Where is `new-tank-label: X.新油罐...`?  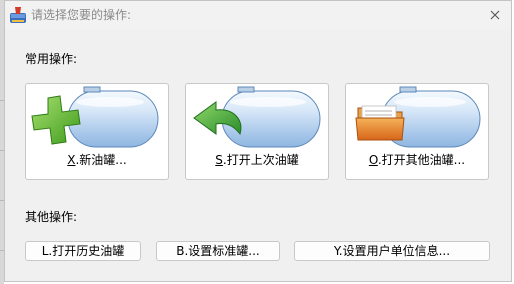 new-tank-label: X.新油罐... is located at coordinates (97, 160).